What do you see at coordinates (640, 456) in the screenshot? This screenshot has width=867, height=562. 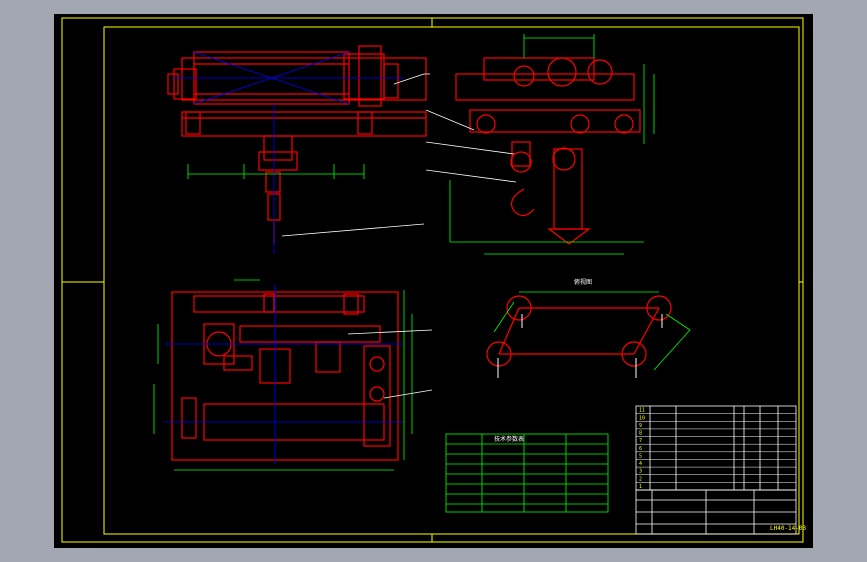 I see `parts-row-number: 5` at bounding box center [640, 456].